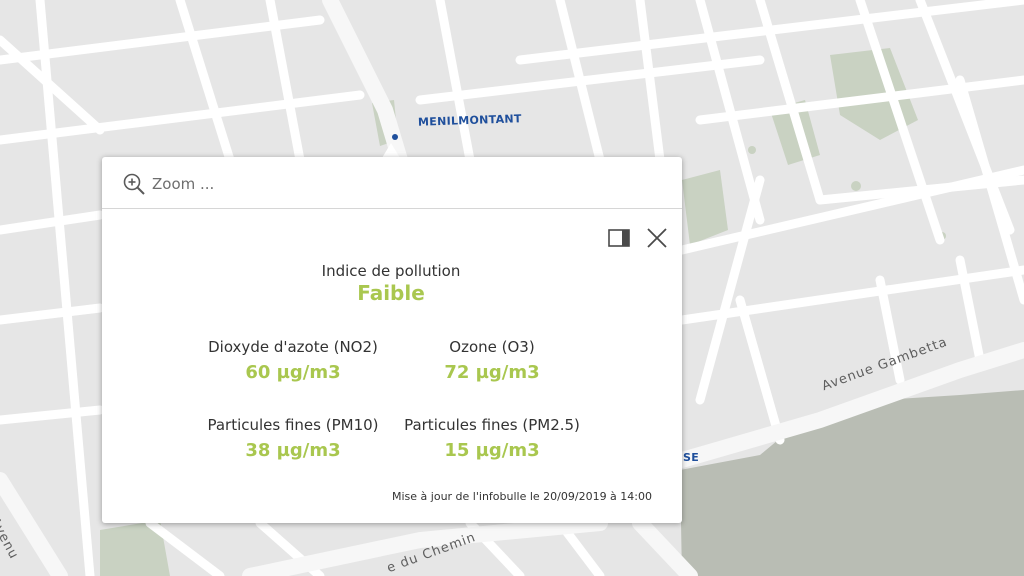 The height and width of the screenshot is (576, 1024). Describe the element at coordinates (391, 150) in the screenshot. I see `popup-pointer` at that location.